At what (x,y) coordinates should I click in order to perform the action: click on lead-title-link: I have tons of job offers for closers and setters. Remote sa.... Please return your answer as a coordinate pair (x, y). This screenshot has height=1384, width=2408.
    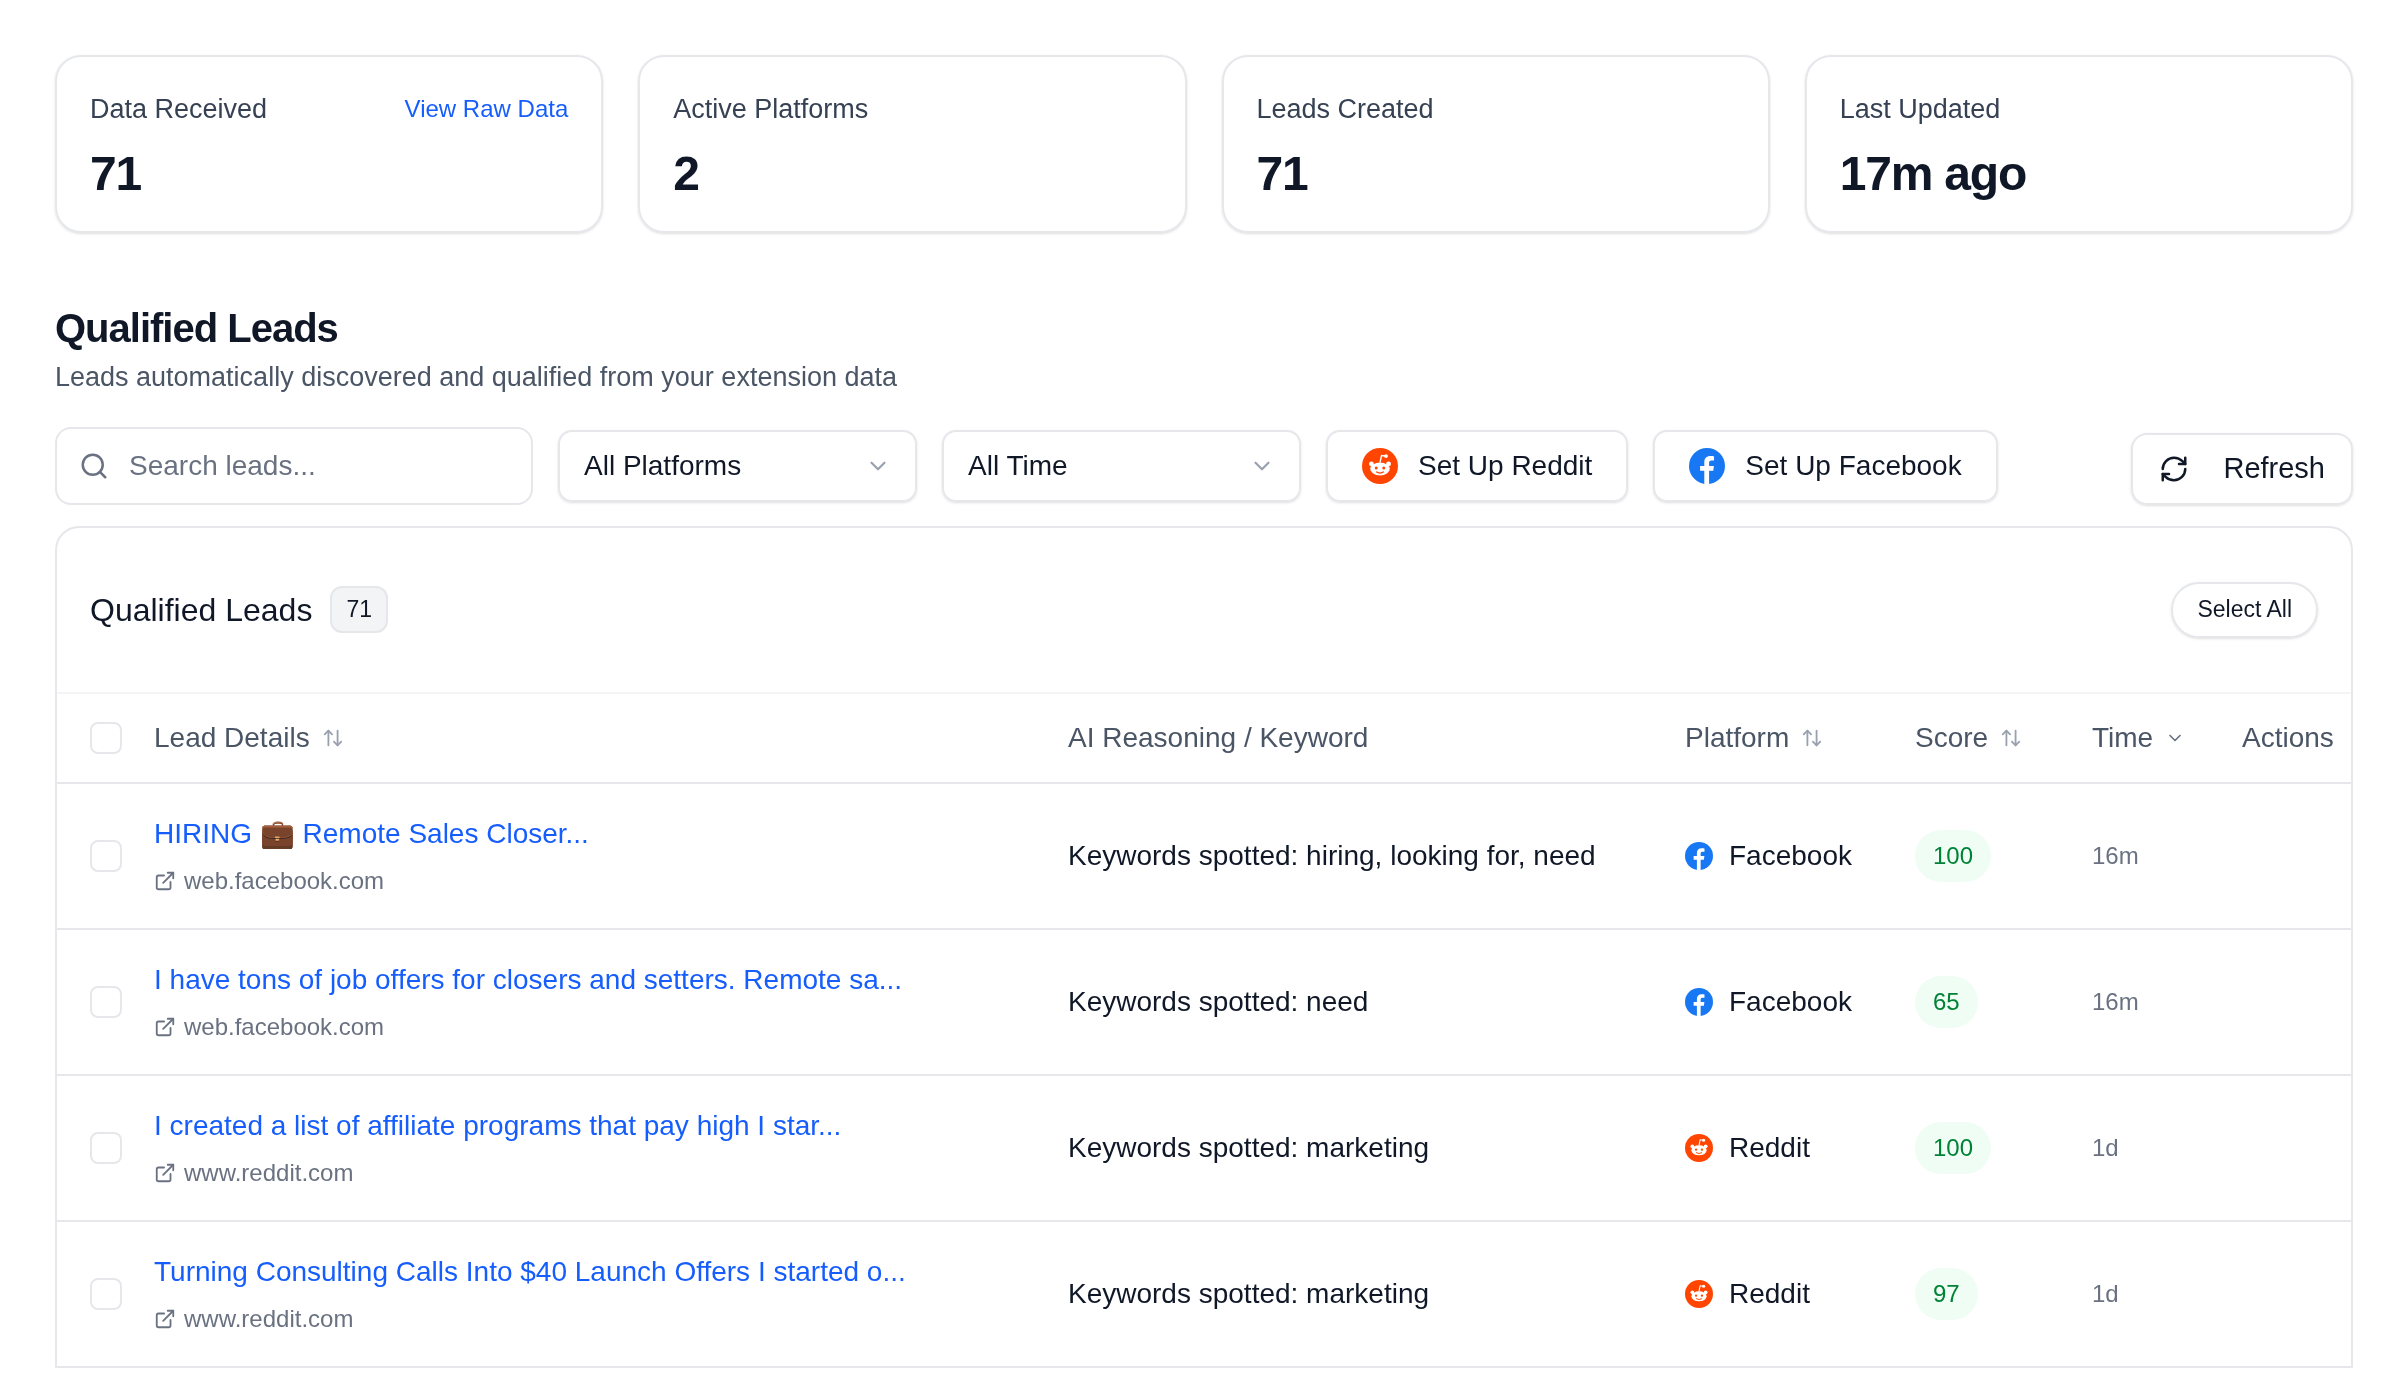
    Looking at the image, I should click on (611, 979).